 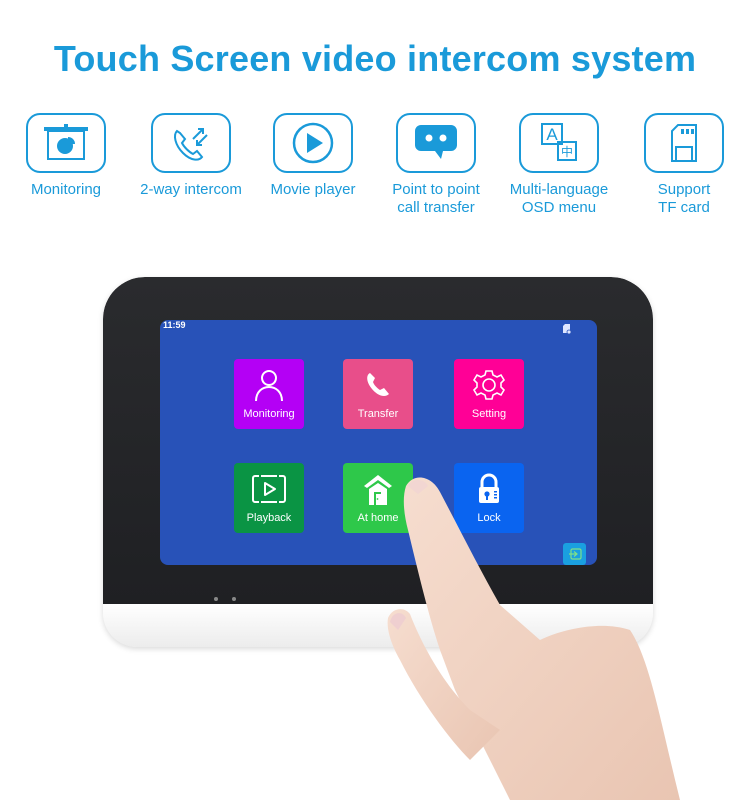 I want to click on tile-monitoring: Monitoring, so click(x=269, y=394).